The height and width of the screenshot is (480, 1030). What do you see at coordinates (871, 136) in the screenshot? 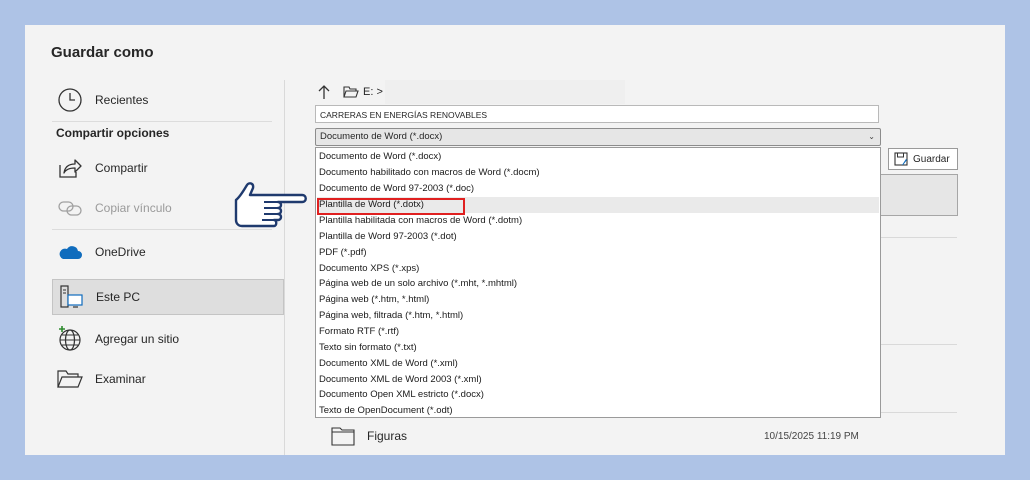
I see `chevron-down-icon: ⌄` at bounding box center [871, 136].